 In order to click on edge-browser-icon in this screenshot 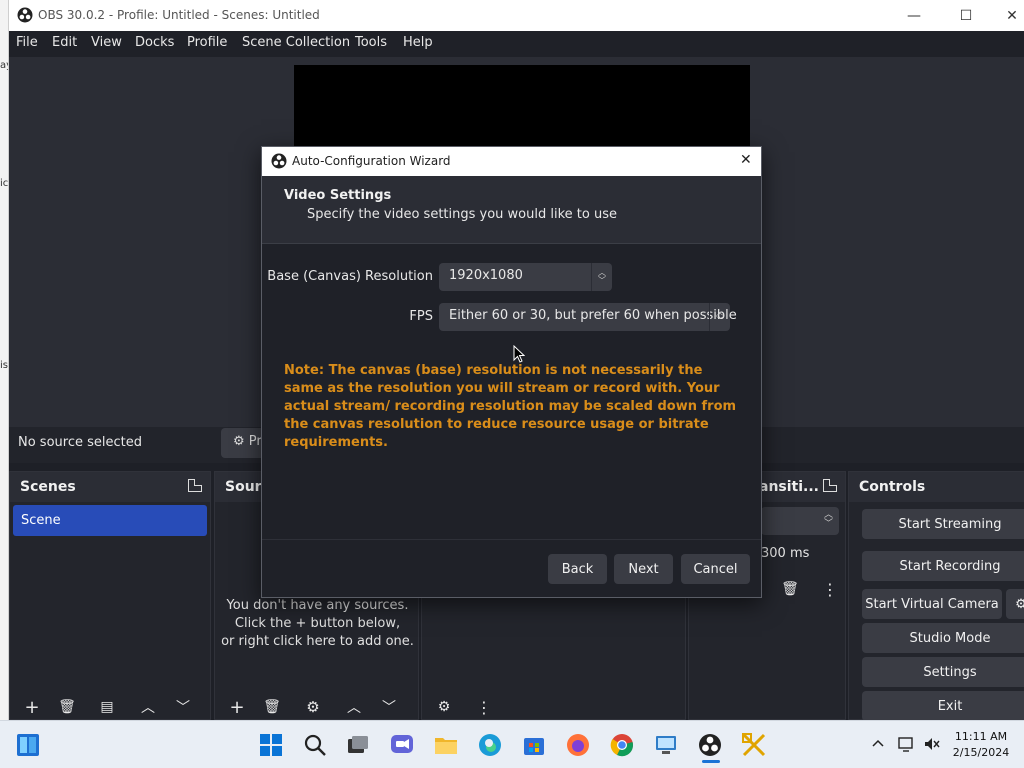, I will do `click(490, 745)`.